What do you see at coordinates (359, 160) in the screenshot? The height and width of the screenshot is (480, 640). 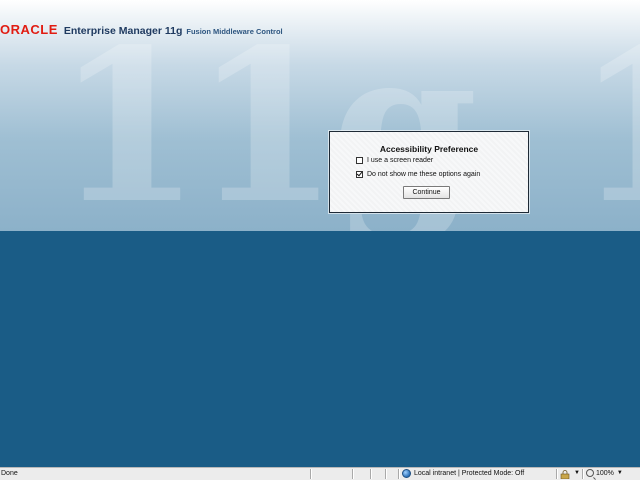 I see `screen-reader-checkbox` at bounding box center [359, 160].